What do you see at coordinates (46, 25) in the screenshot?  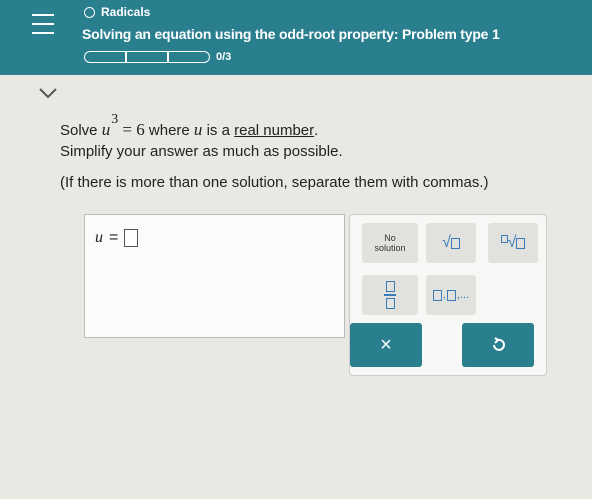 I see `menu-icon` at bounding box center [46, 25].